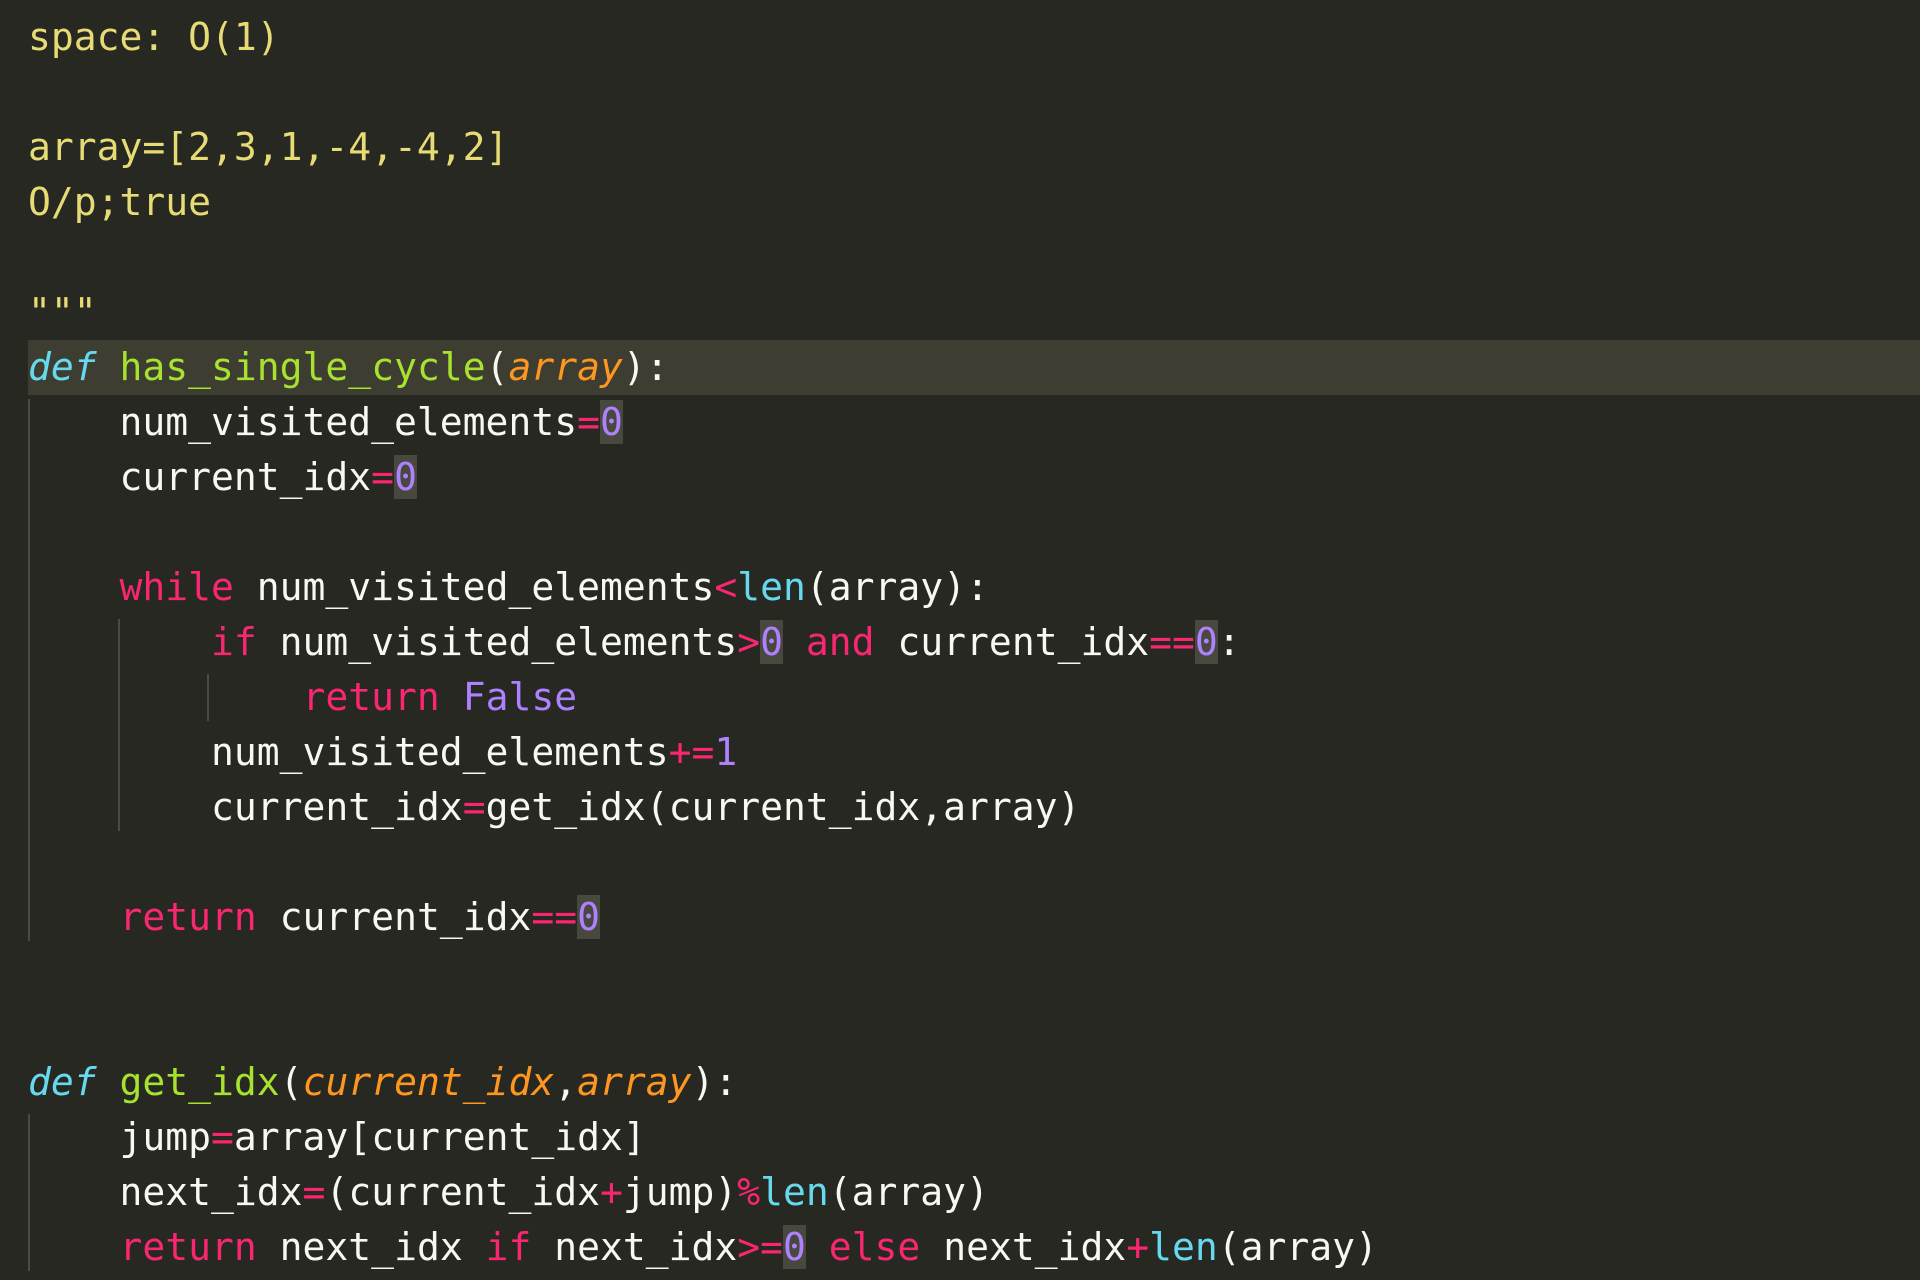 This screenshot has height=1280, width=1920. What do you see at coordinates (199, 1082) in the screenshot?
I see `code-token-fn: get_idx` at bounding box center [199, 1082].